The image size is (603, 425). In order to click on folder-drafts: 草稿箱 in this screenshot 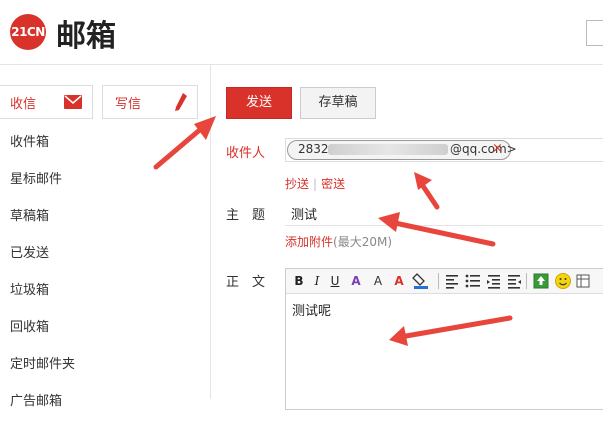, I will do `click(105, 221)`.